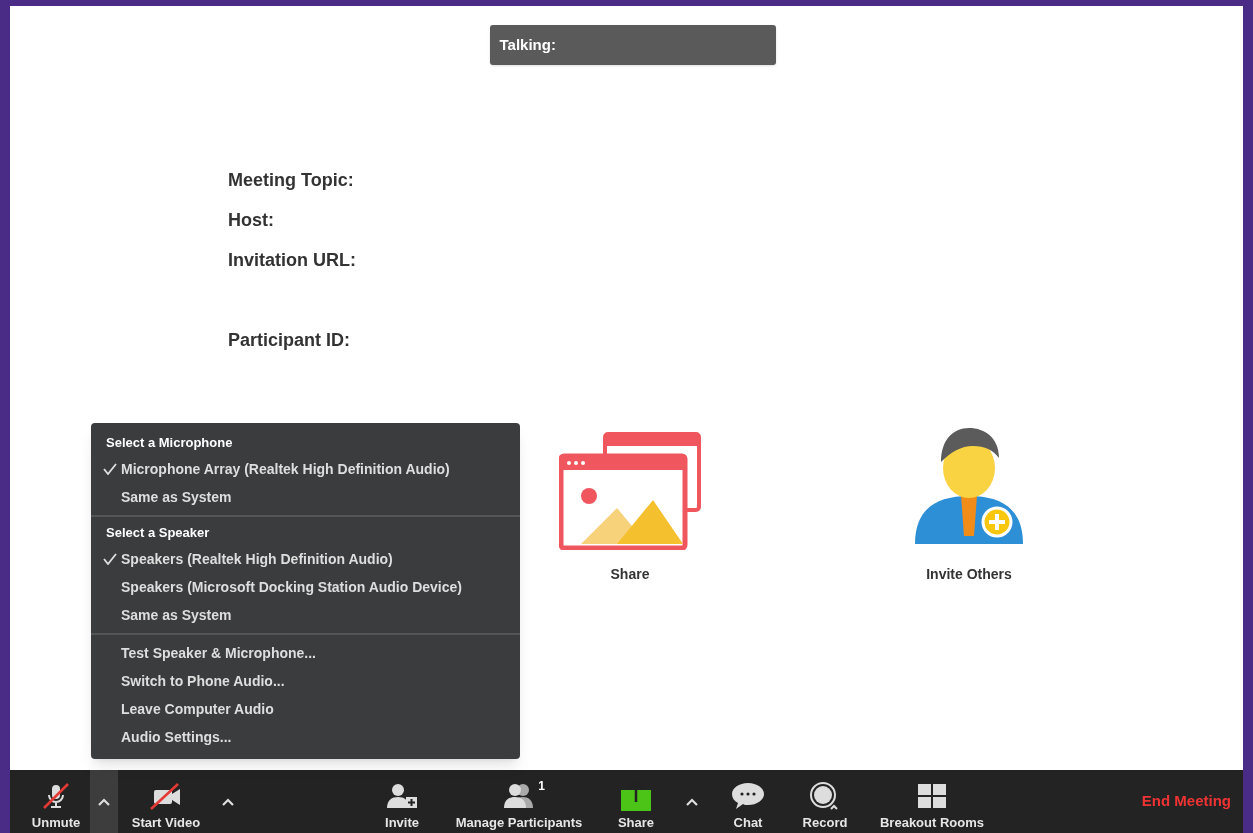 Image resolution: width=1253 pixels, height=833 pixels. What do you see at coordinates (158, 533) in the screenshot?
I see `menu-heading: Select a Speaker` at bounding box center [158, 533].